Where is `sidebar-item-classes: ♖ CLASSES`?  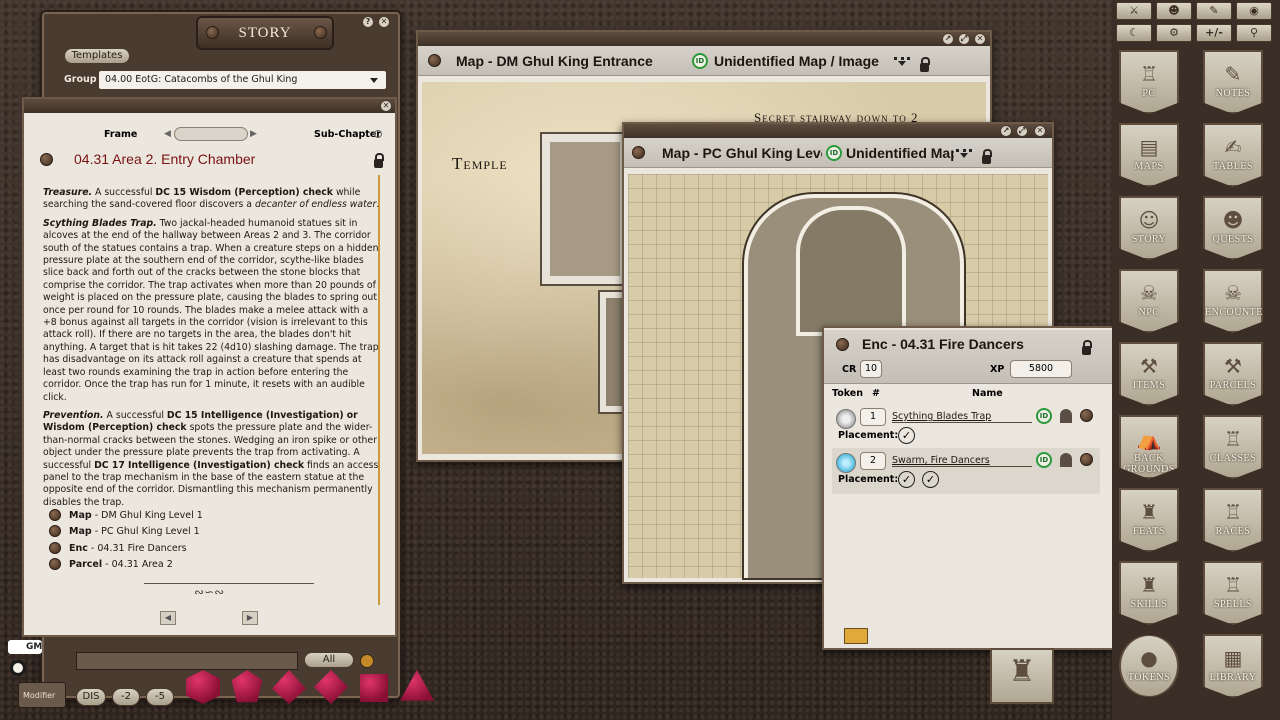 sidebar-item-classes: ♖ CLASSES is located at coordinates (1233, 447).